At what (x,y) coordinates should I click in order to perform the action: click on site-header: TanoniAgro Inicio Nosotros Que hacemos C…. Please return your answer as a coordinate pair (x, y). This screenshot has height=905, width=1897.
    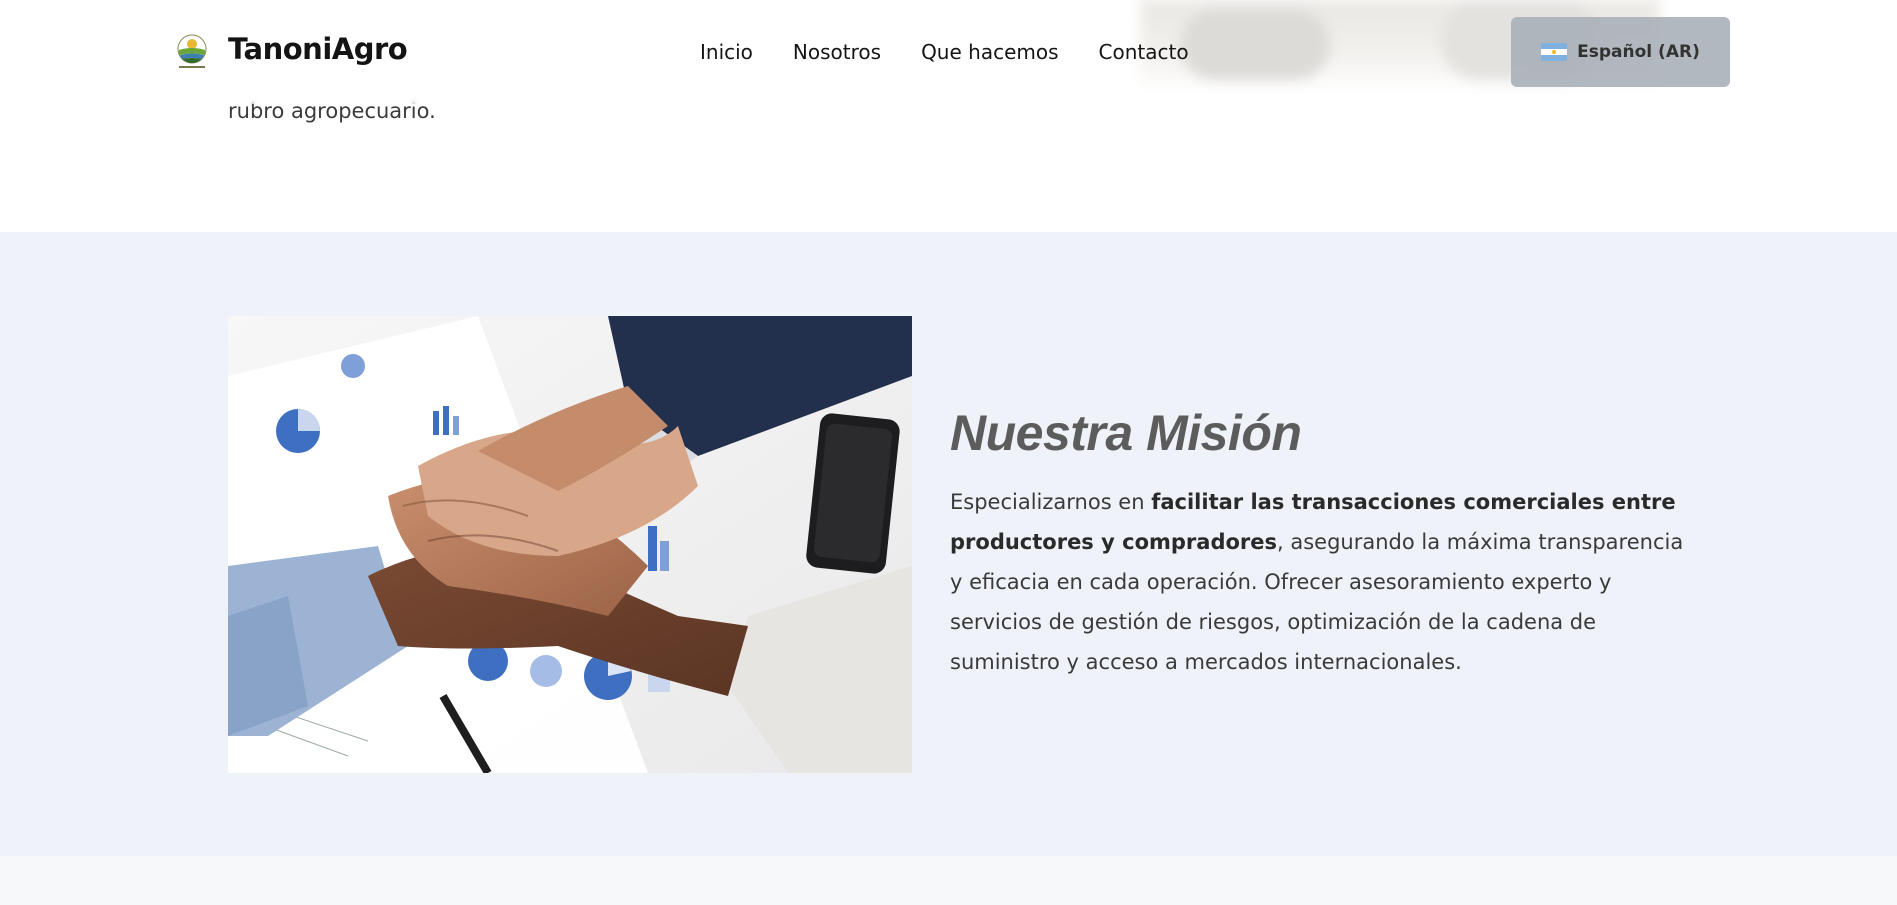
    Looking at the image, I should click on (948, 52).